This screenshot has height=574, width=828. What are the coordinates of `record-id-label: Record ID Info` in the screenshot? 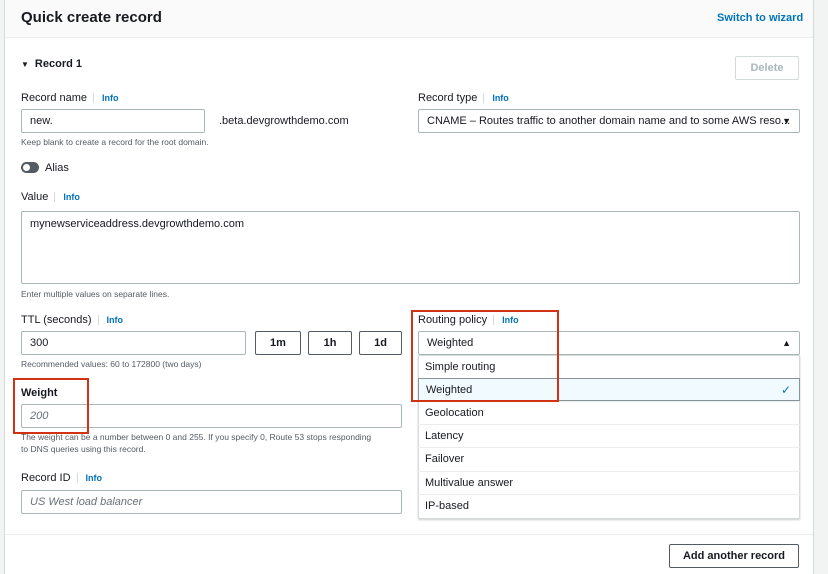 It's located at (62, 478).